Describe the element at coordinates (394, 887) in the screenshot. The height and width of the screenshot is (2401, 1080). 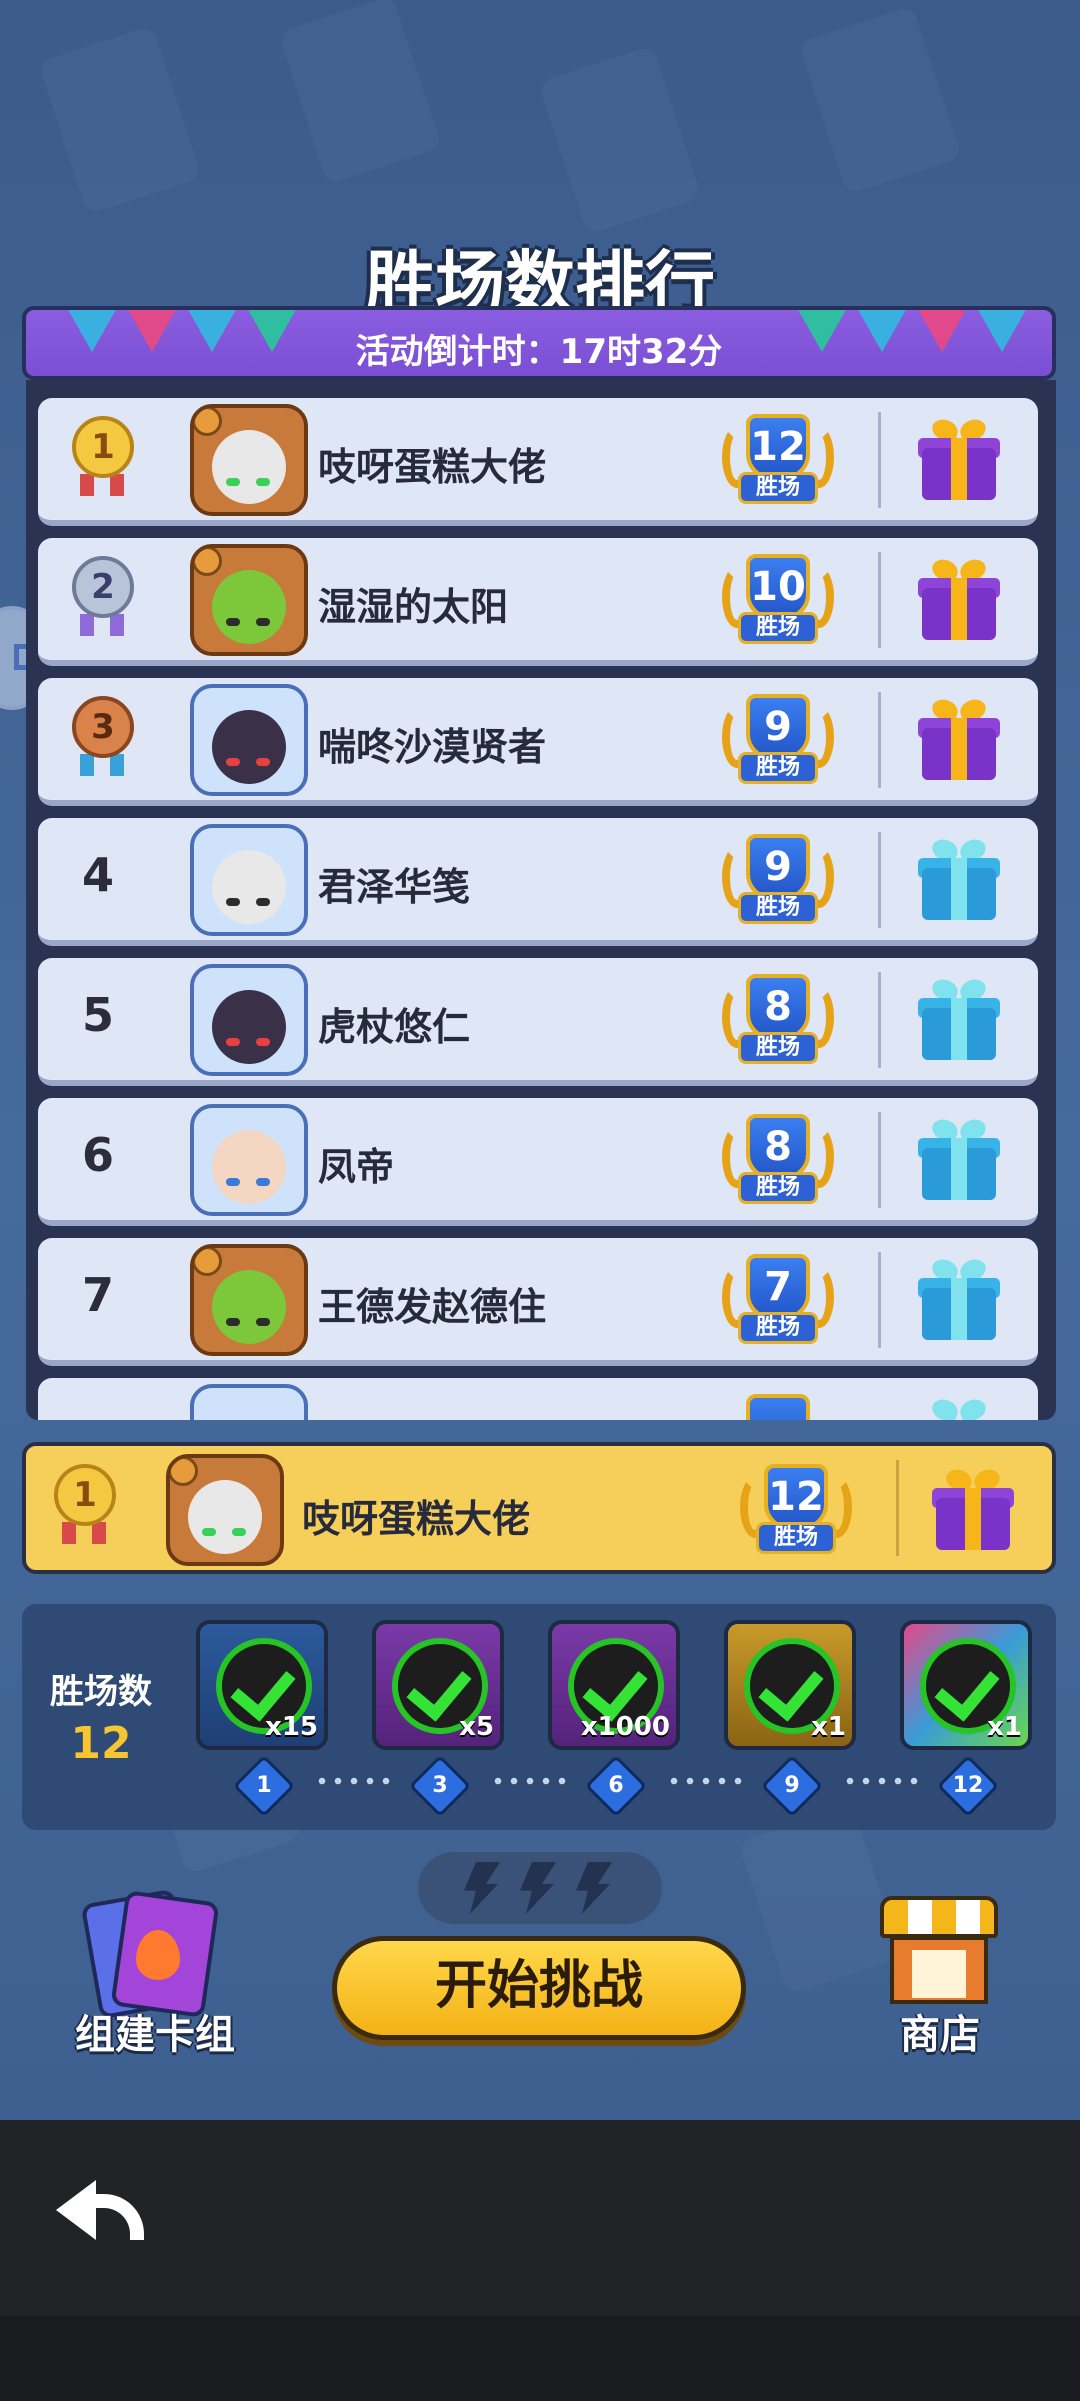
I see `player-name: 君泽华笺` at that location.